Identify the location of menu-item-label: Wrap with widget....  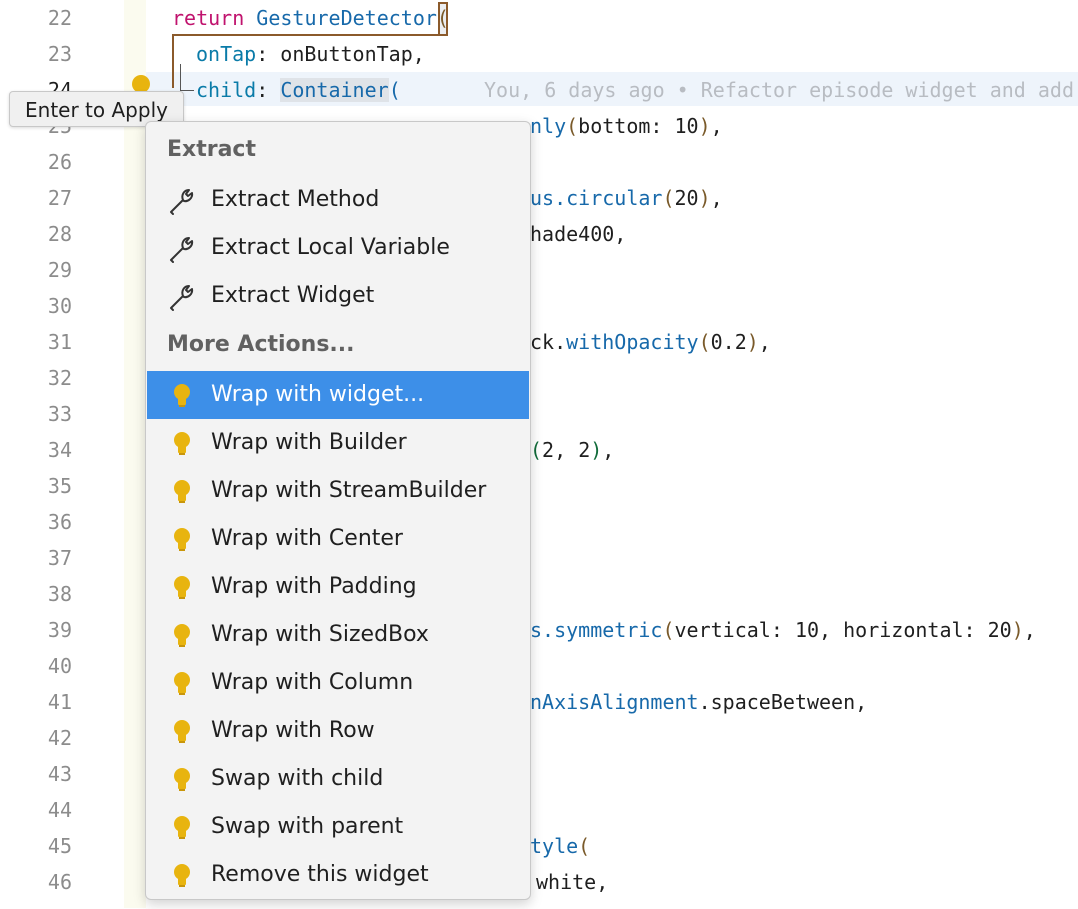
(318, 394).